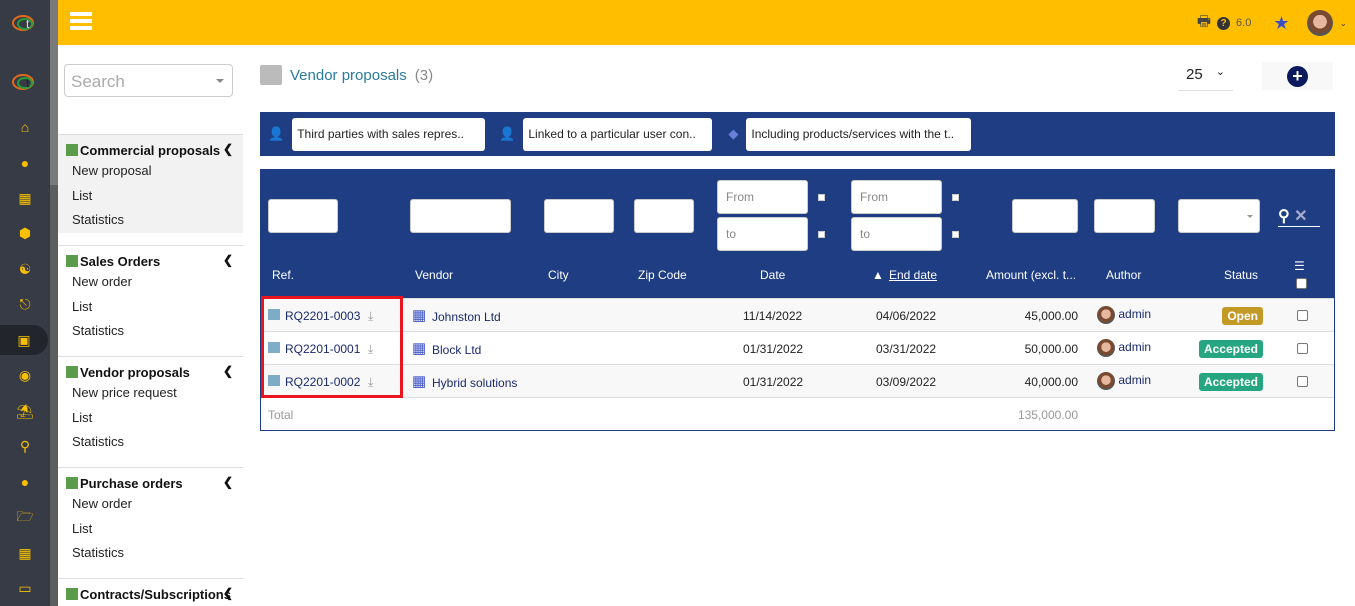 The width and height of the screenshot is (1355, 606). I want to click on cubes-icon: ☯, so click(25, 269).